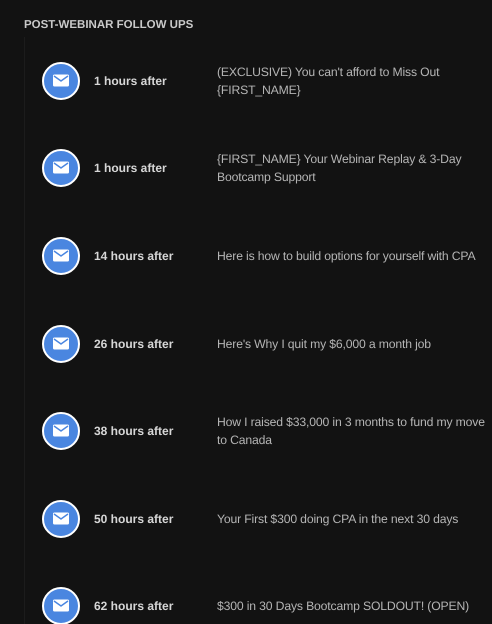 The width and height of the screenshot is (492, 624). Describe the element at coordinates (109, 25) in the screenshot. I see `section-title: POST-WEBINAR FOLLOW UPS` at that location.